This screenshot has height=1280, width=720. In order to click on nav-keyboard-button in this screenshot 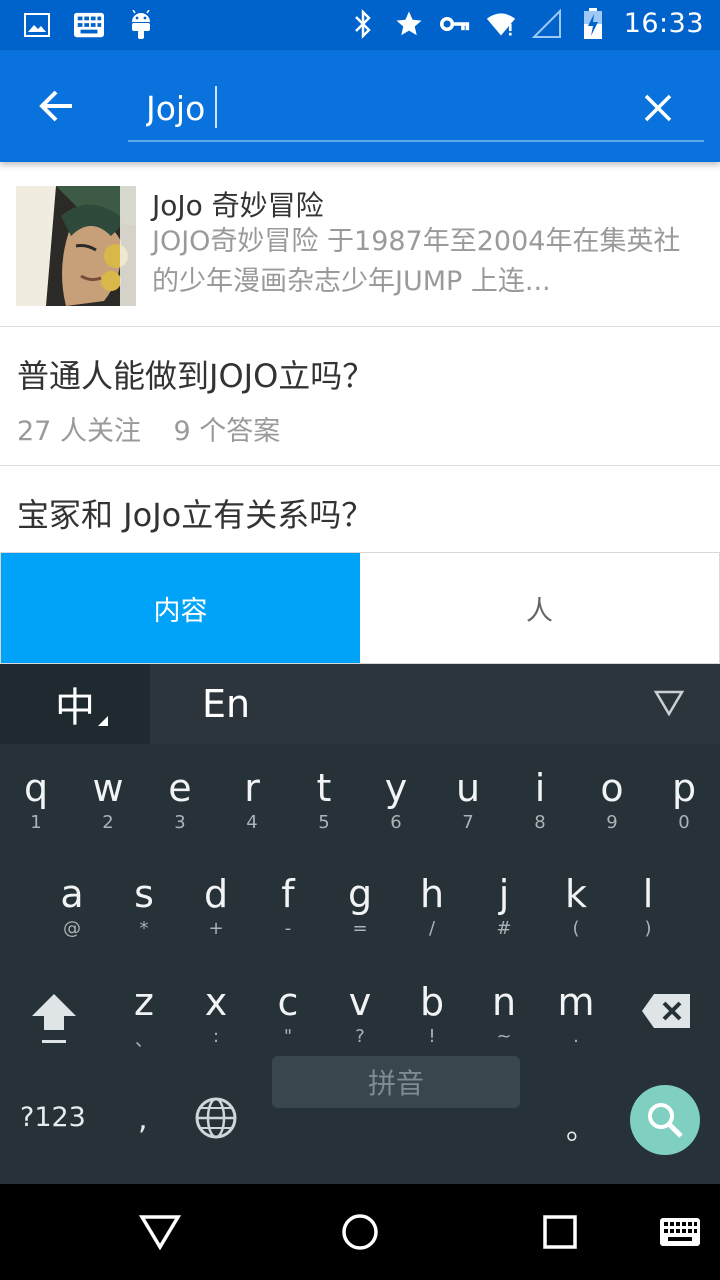, I will do `click(680, 1232)`.